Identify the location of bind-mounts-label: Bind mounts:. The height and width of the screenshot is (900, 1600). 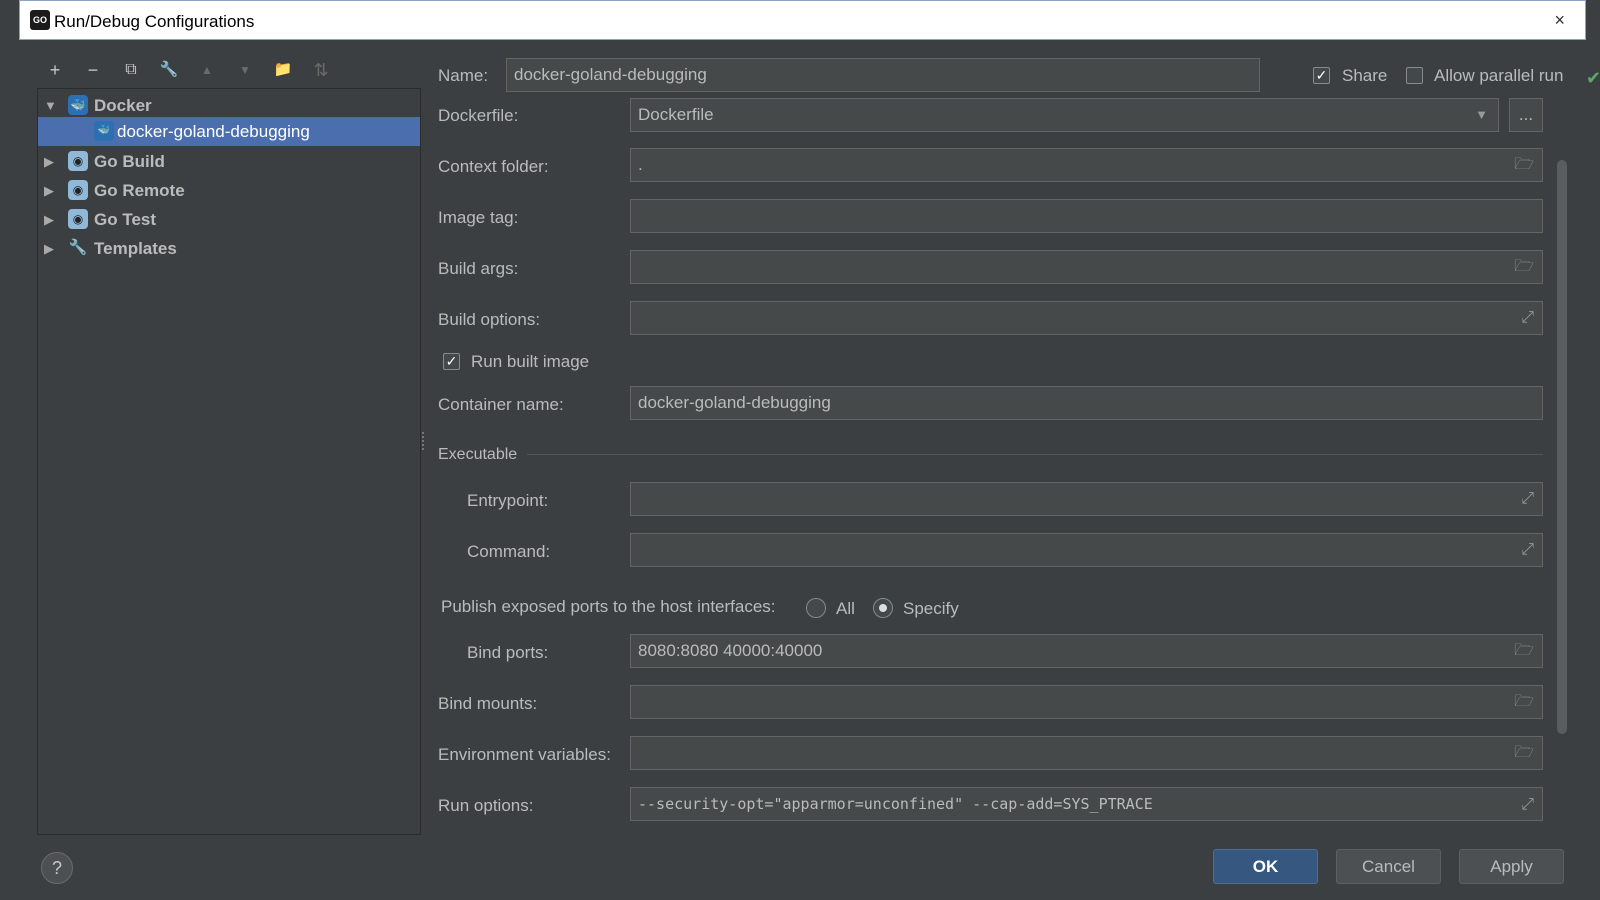
(488, 703).